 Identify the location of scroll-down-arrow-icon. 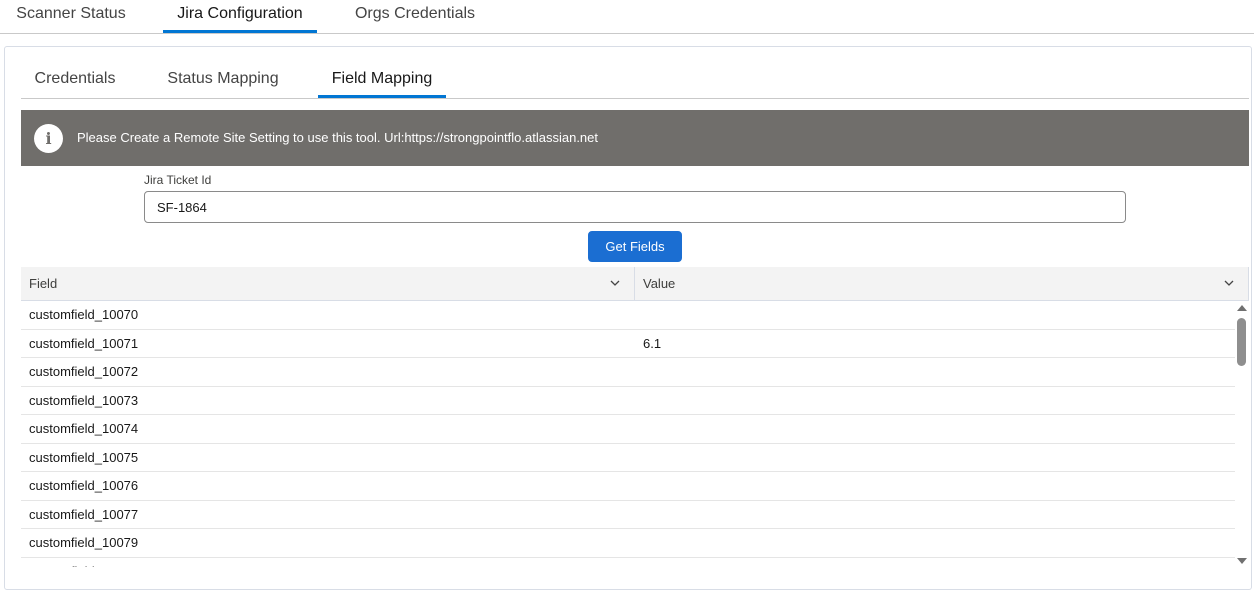
(1242, 561).